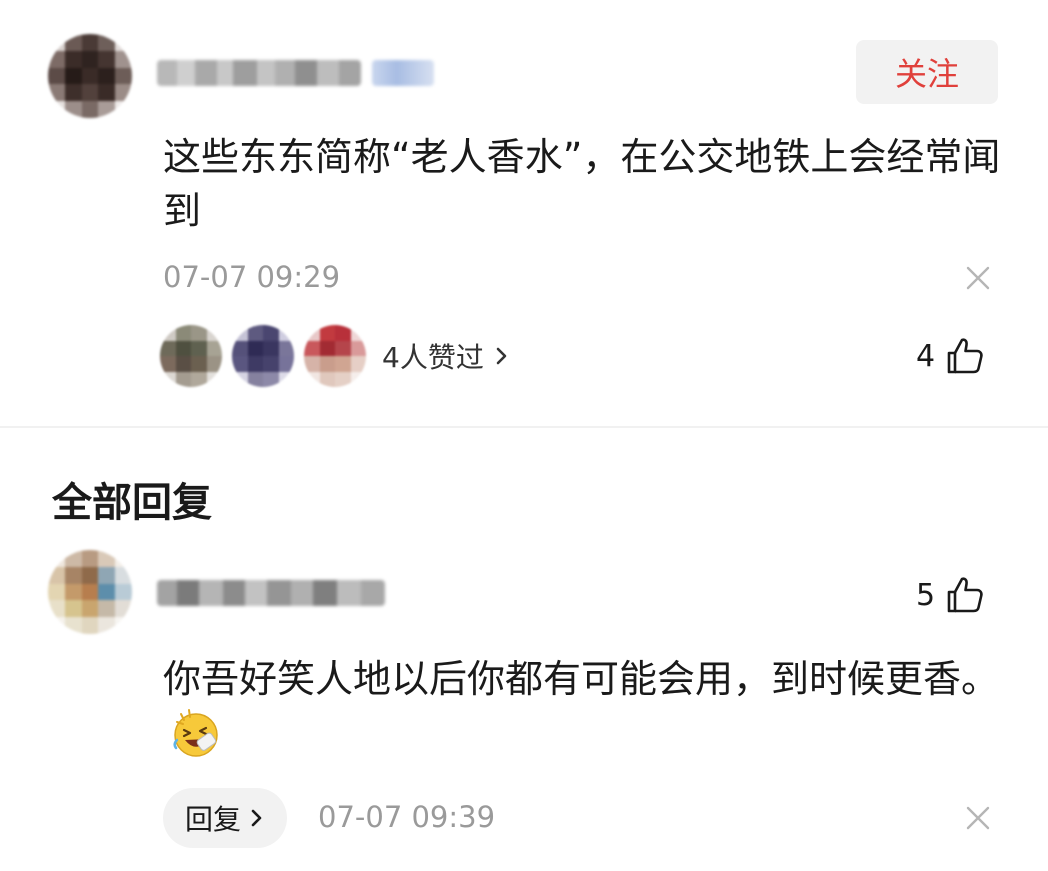 The width and height of the screenshot is (1048, 871). Describe the element at coordinates (403, 73) in the screenshot. I see `user-badge-blurred` at that location.